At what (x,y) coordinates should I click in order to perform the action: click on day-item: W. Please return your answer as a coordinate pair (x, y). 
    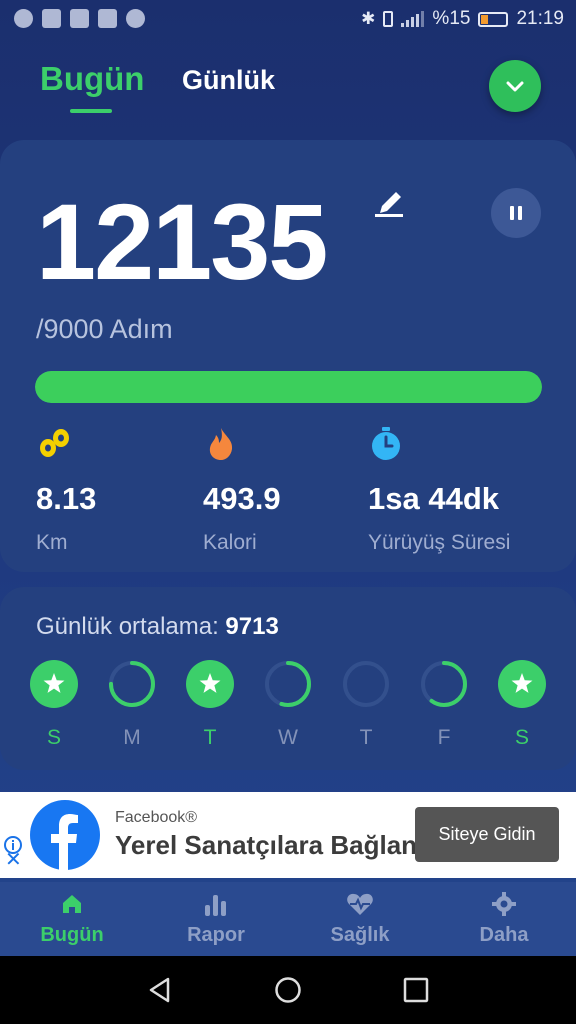
    Looking at the image, I should click on (288, 705).